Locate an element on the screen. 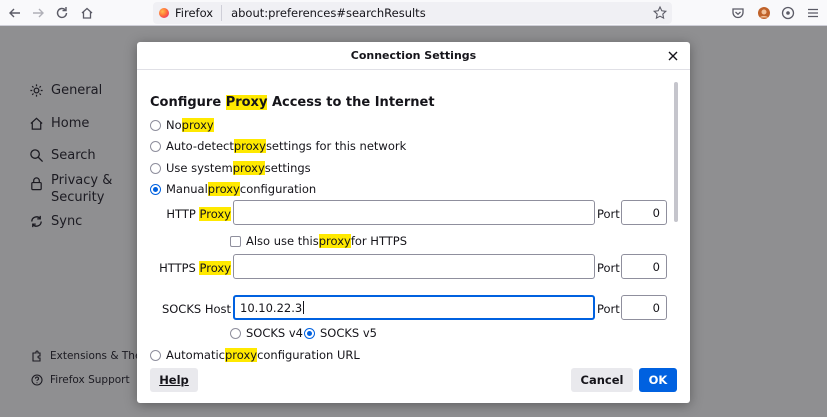 This screenshot has height=417, width=827. sidebar-footer-support: Firefox Support is located at coordinates (80, 379).